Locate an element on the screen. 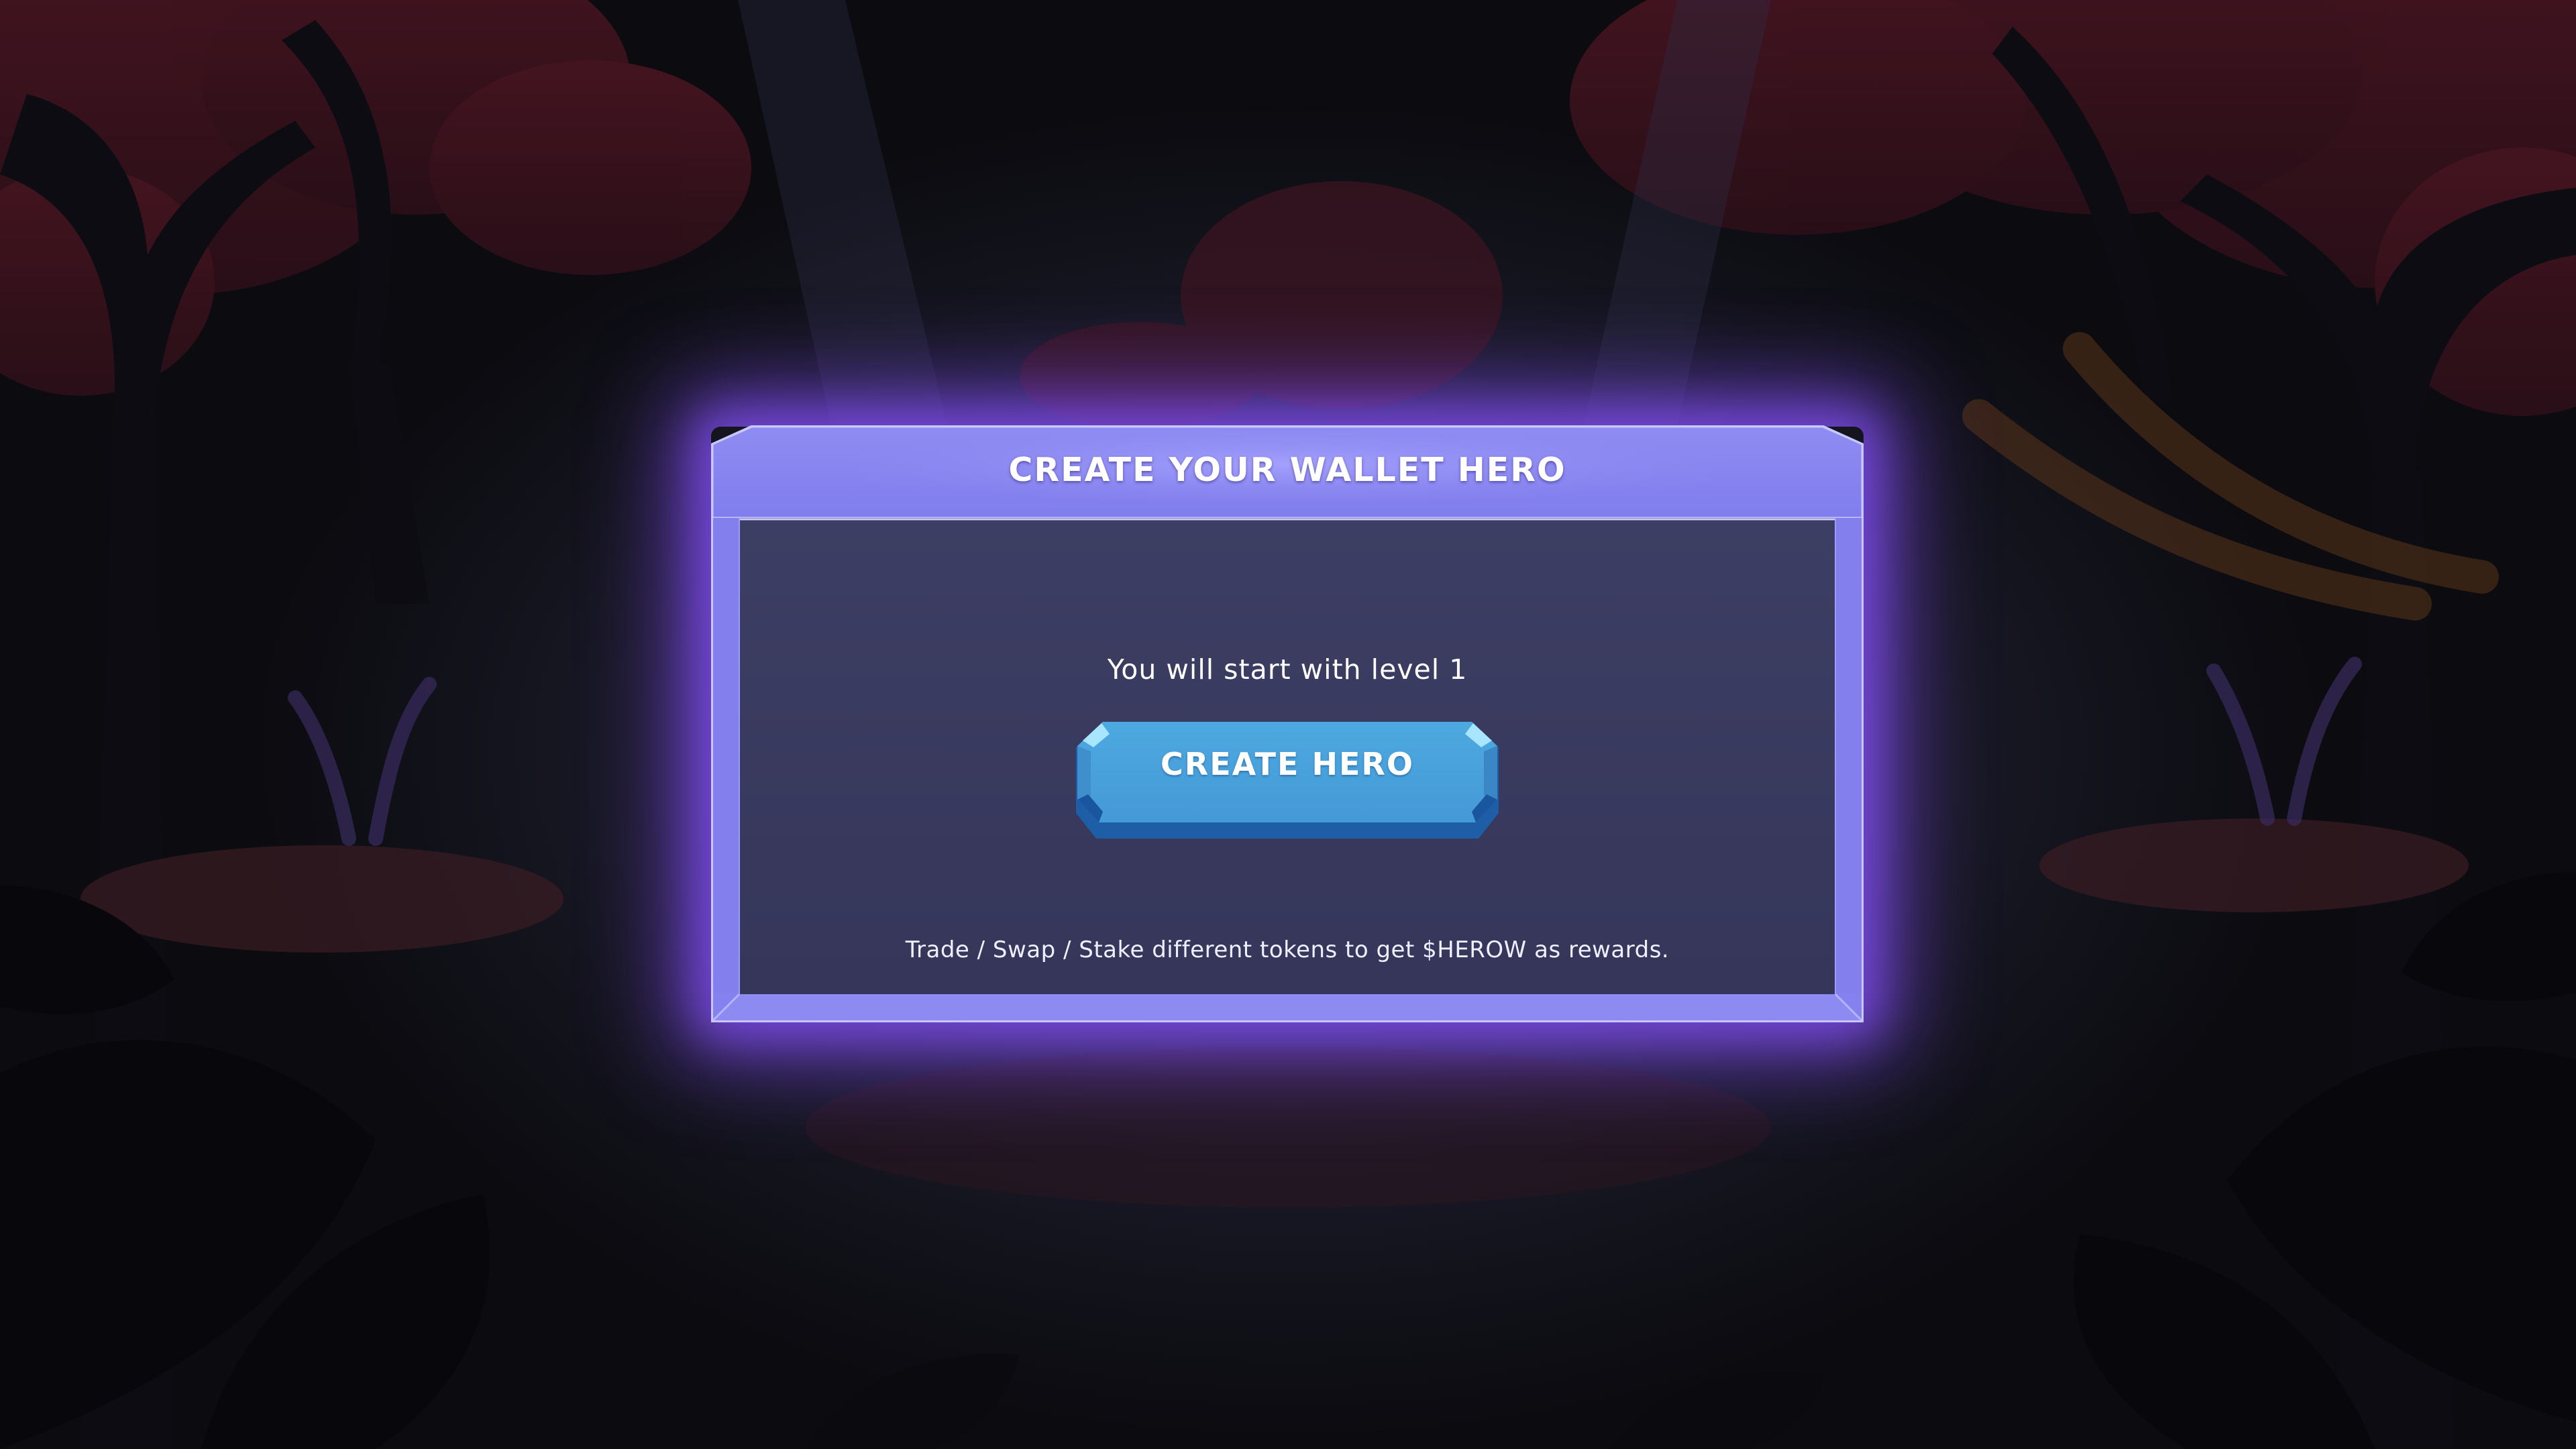  modal-title: CREATE YOUR WALLET HERO is located at coordinates (1287, 470).